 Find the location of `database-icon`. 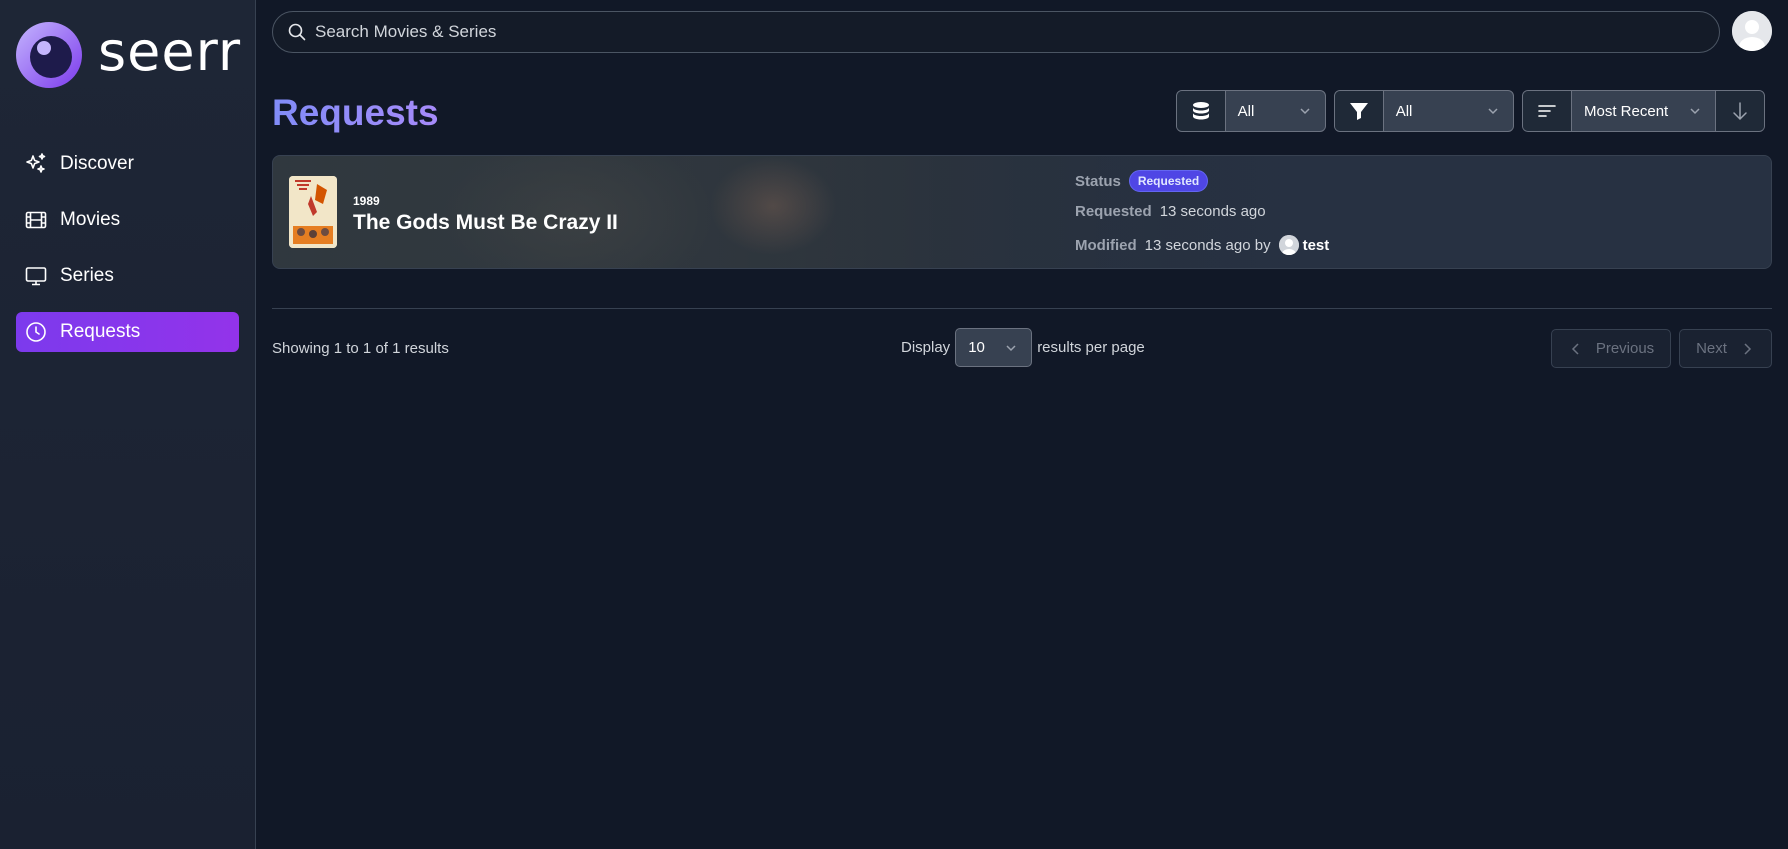

database-icon is located at coordinates (1200, 111).